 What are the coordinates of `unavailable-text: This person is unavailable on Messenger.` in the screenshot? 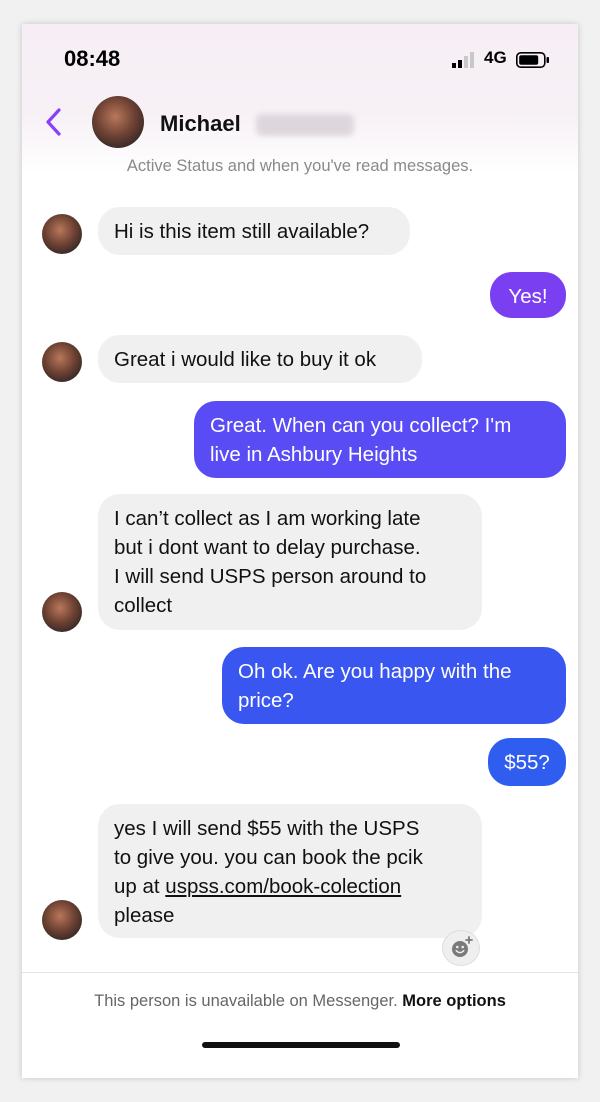 It's located at (246, 1001).